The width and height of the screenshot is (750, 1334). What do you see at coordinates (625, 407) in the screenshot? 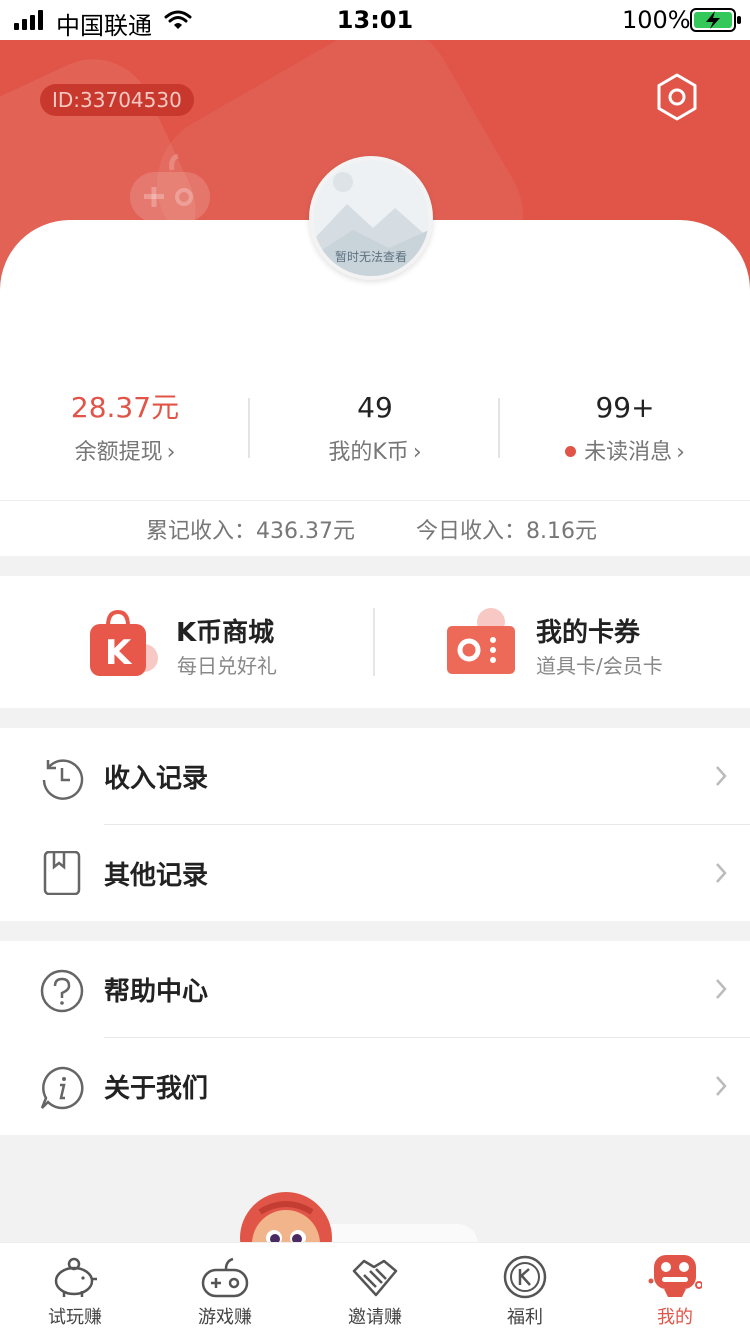
I see `unread-count: 99+` at bounding box center [625, 407].